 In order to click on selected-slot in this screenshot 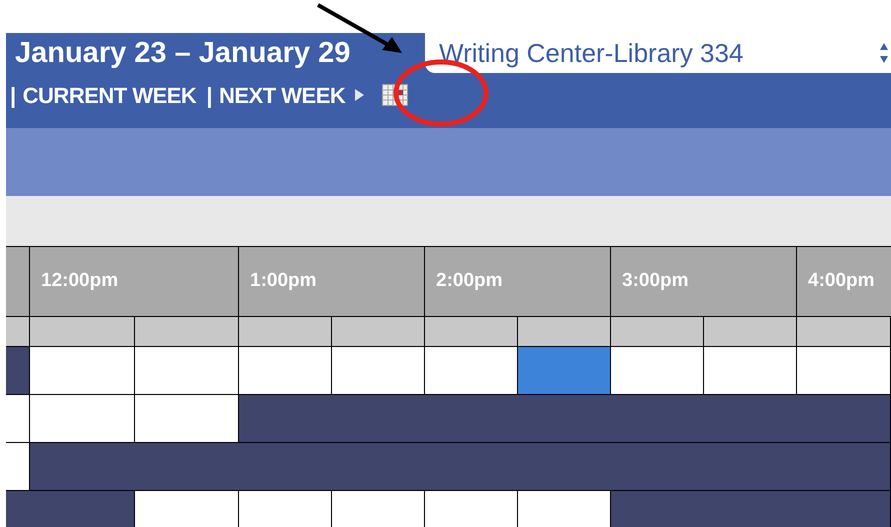, I will do `click(564, 371)`.